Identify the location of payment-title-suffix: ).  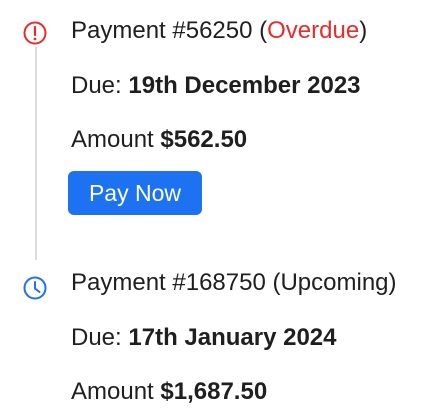
(363, 30).